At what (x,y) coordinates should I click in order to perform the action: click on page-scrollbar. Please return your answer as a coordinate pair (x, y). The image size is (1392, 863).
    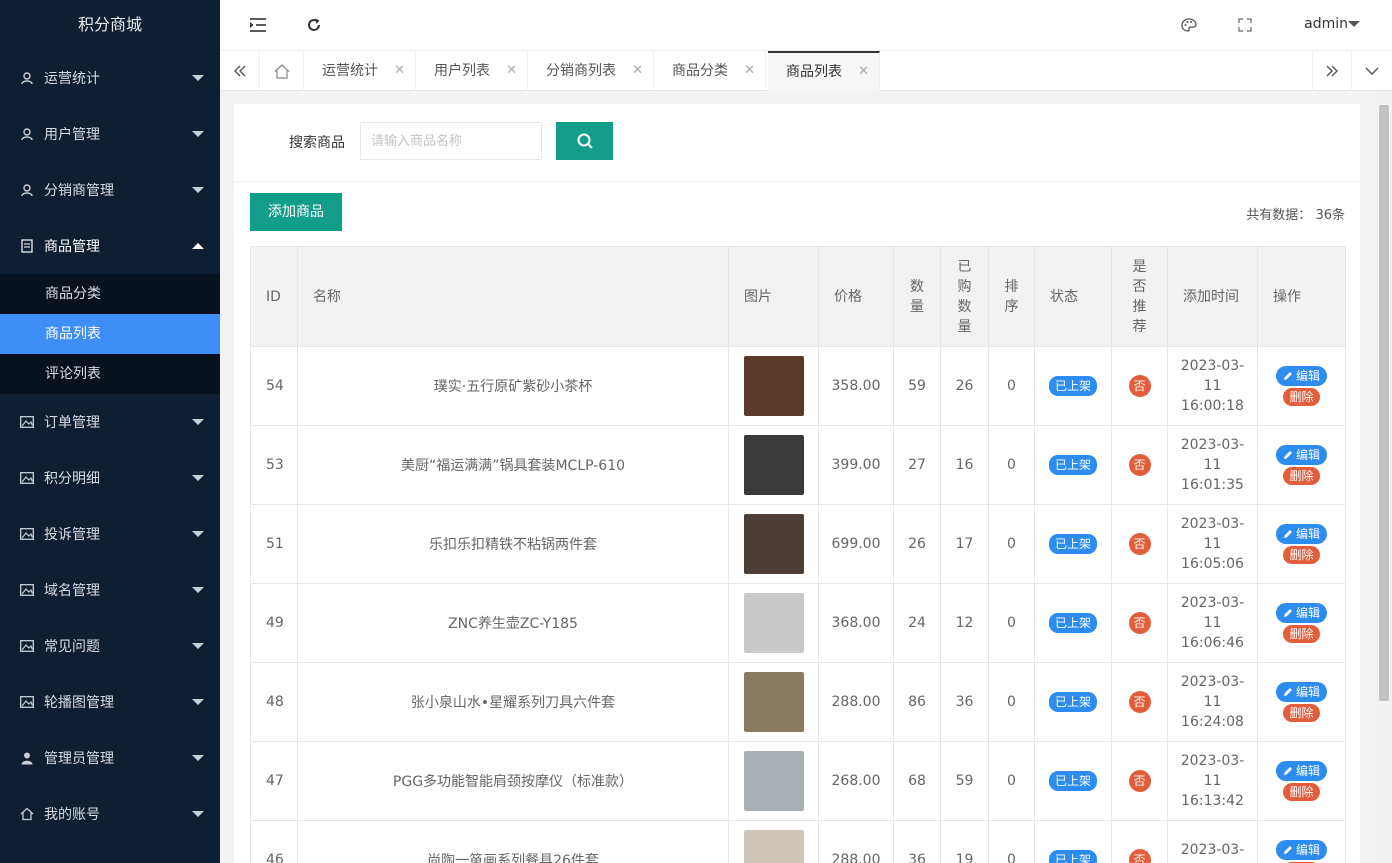
    Looking at the image, I should click on (1384, 477).